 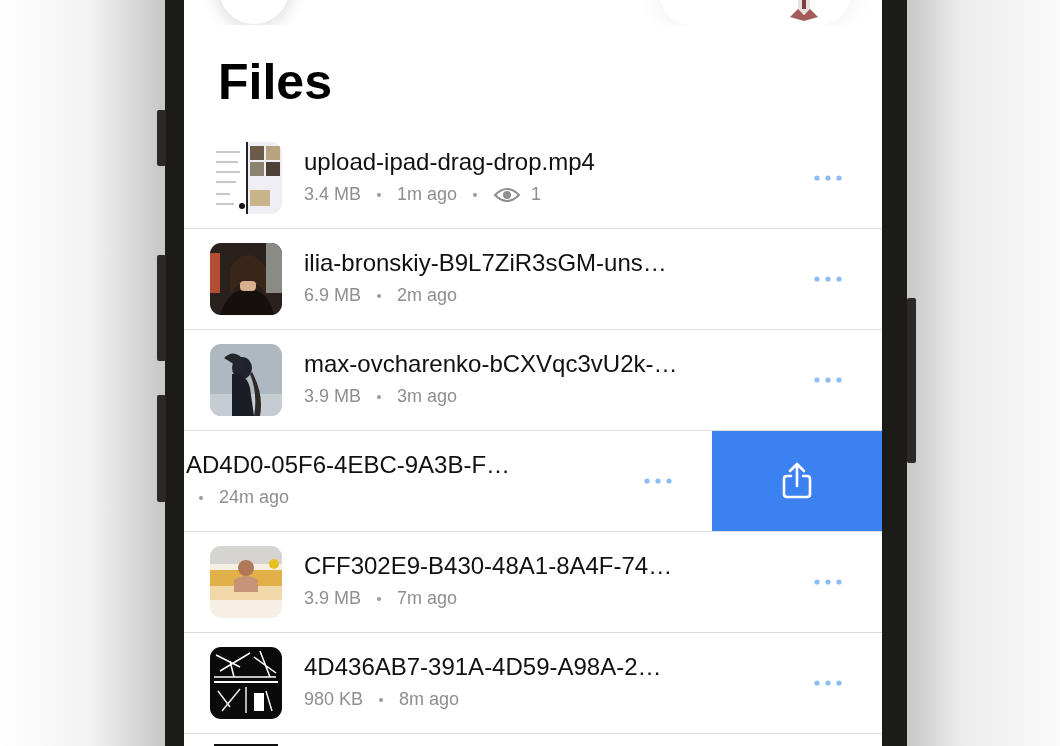 I want to click on share-icon, so click(x=797, y=481).